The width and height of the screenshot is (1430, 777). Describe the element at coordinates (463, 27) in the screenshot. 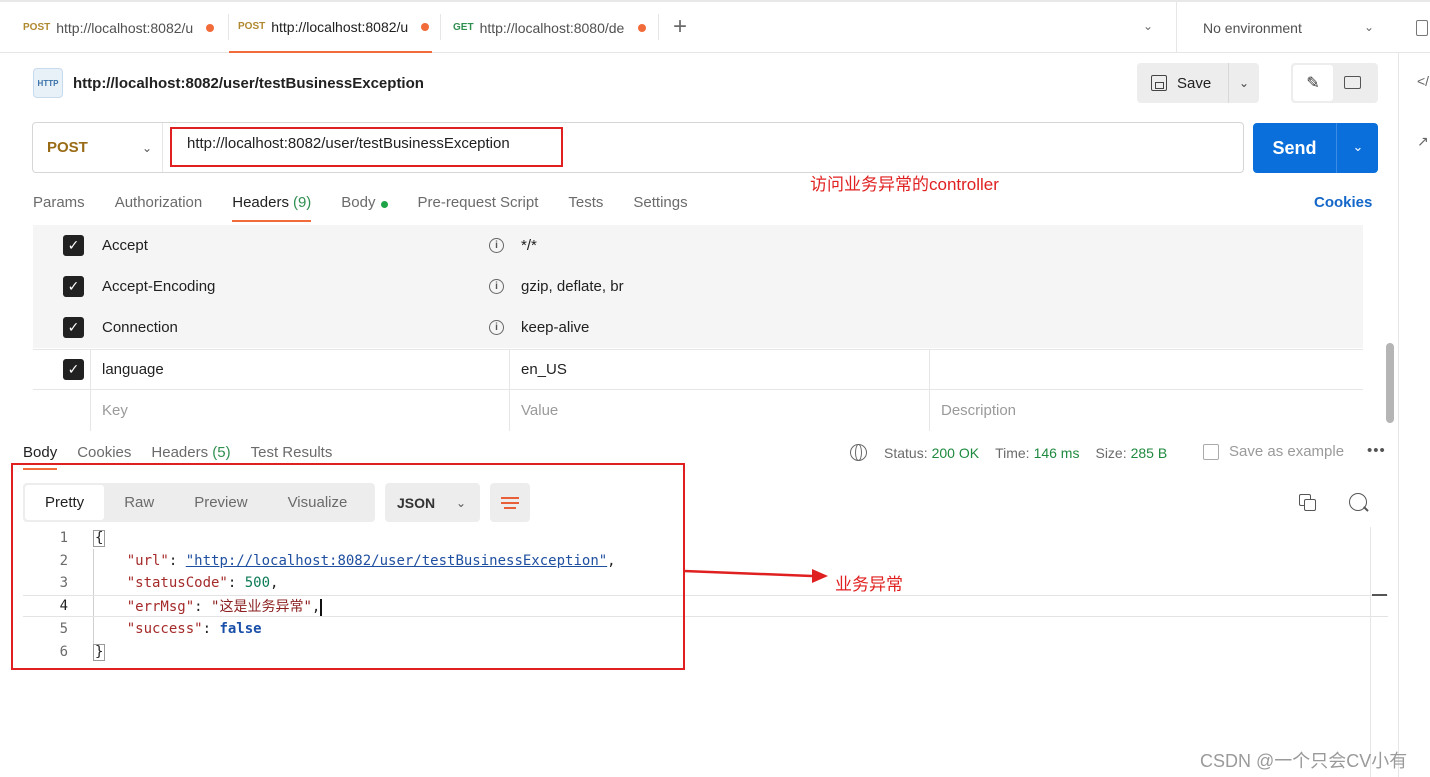

I see `tab-method: GET` at that location.